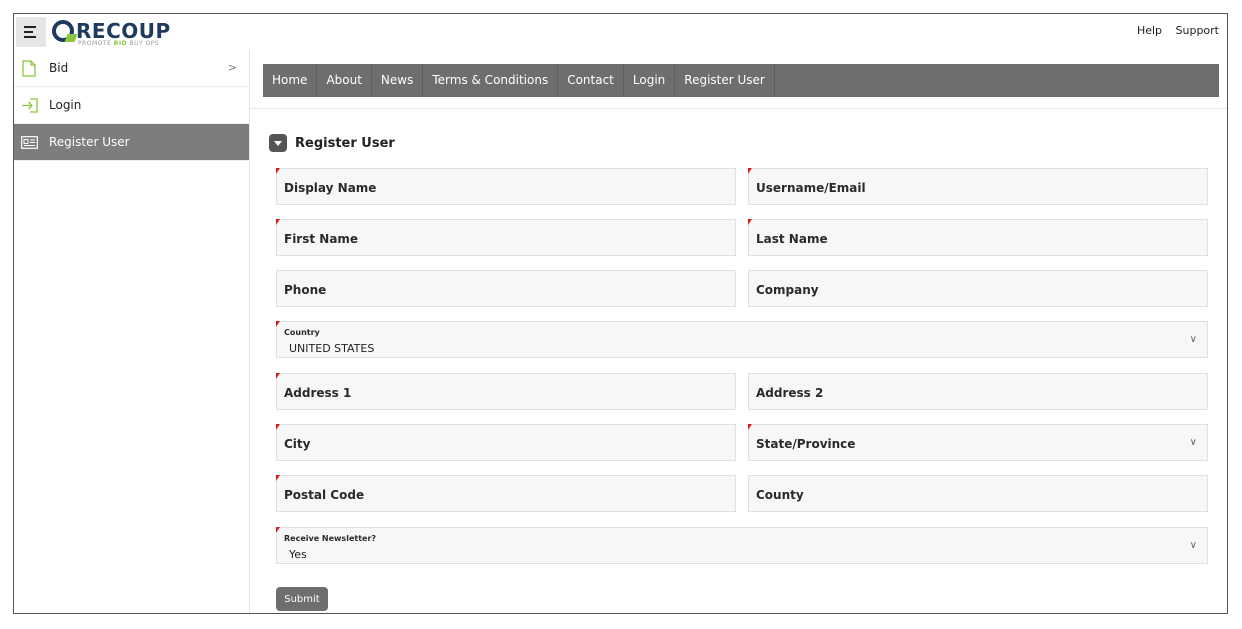 This screenshot has width=1242, height=629. What do you see at coordinates (89, 142) in the screenshot?
I see `sidebar-item-label: Register User` at bounding box center [89, 142].